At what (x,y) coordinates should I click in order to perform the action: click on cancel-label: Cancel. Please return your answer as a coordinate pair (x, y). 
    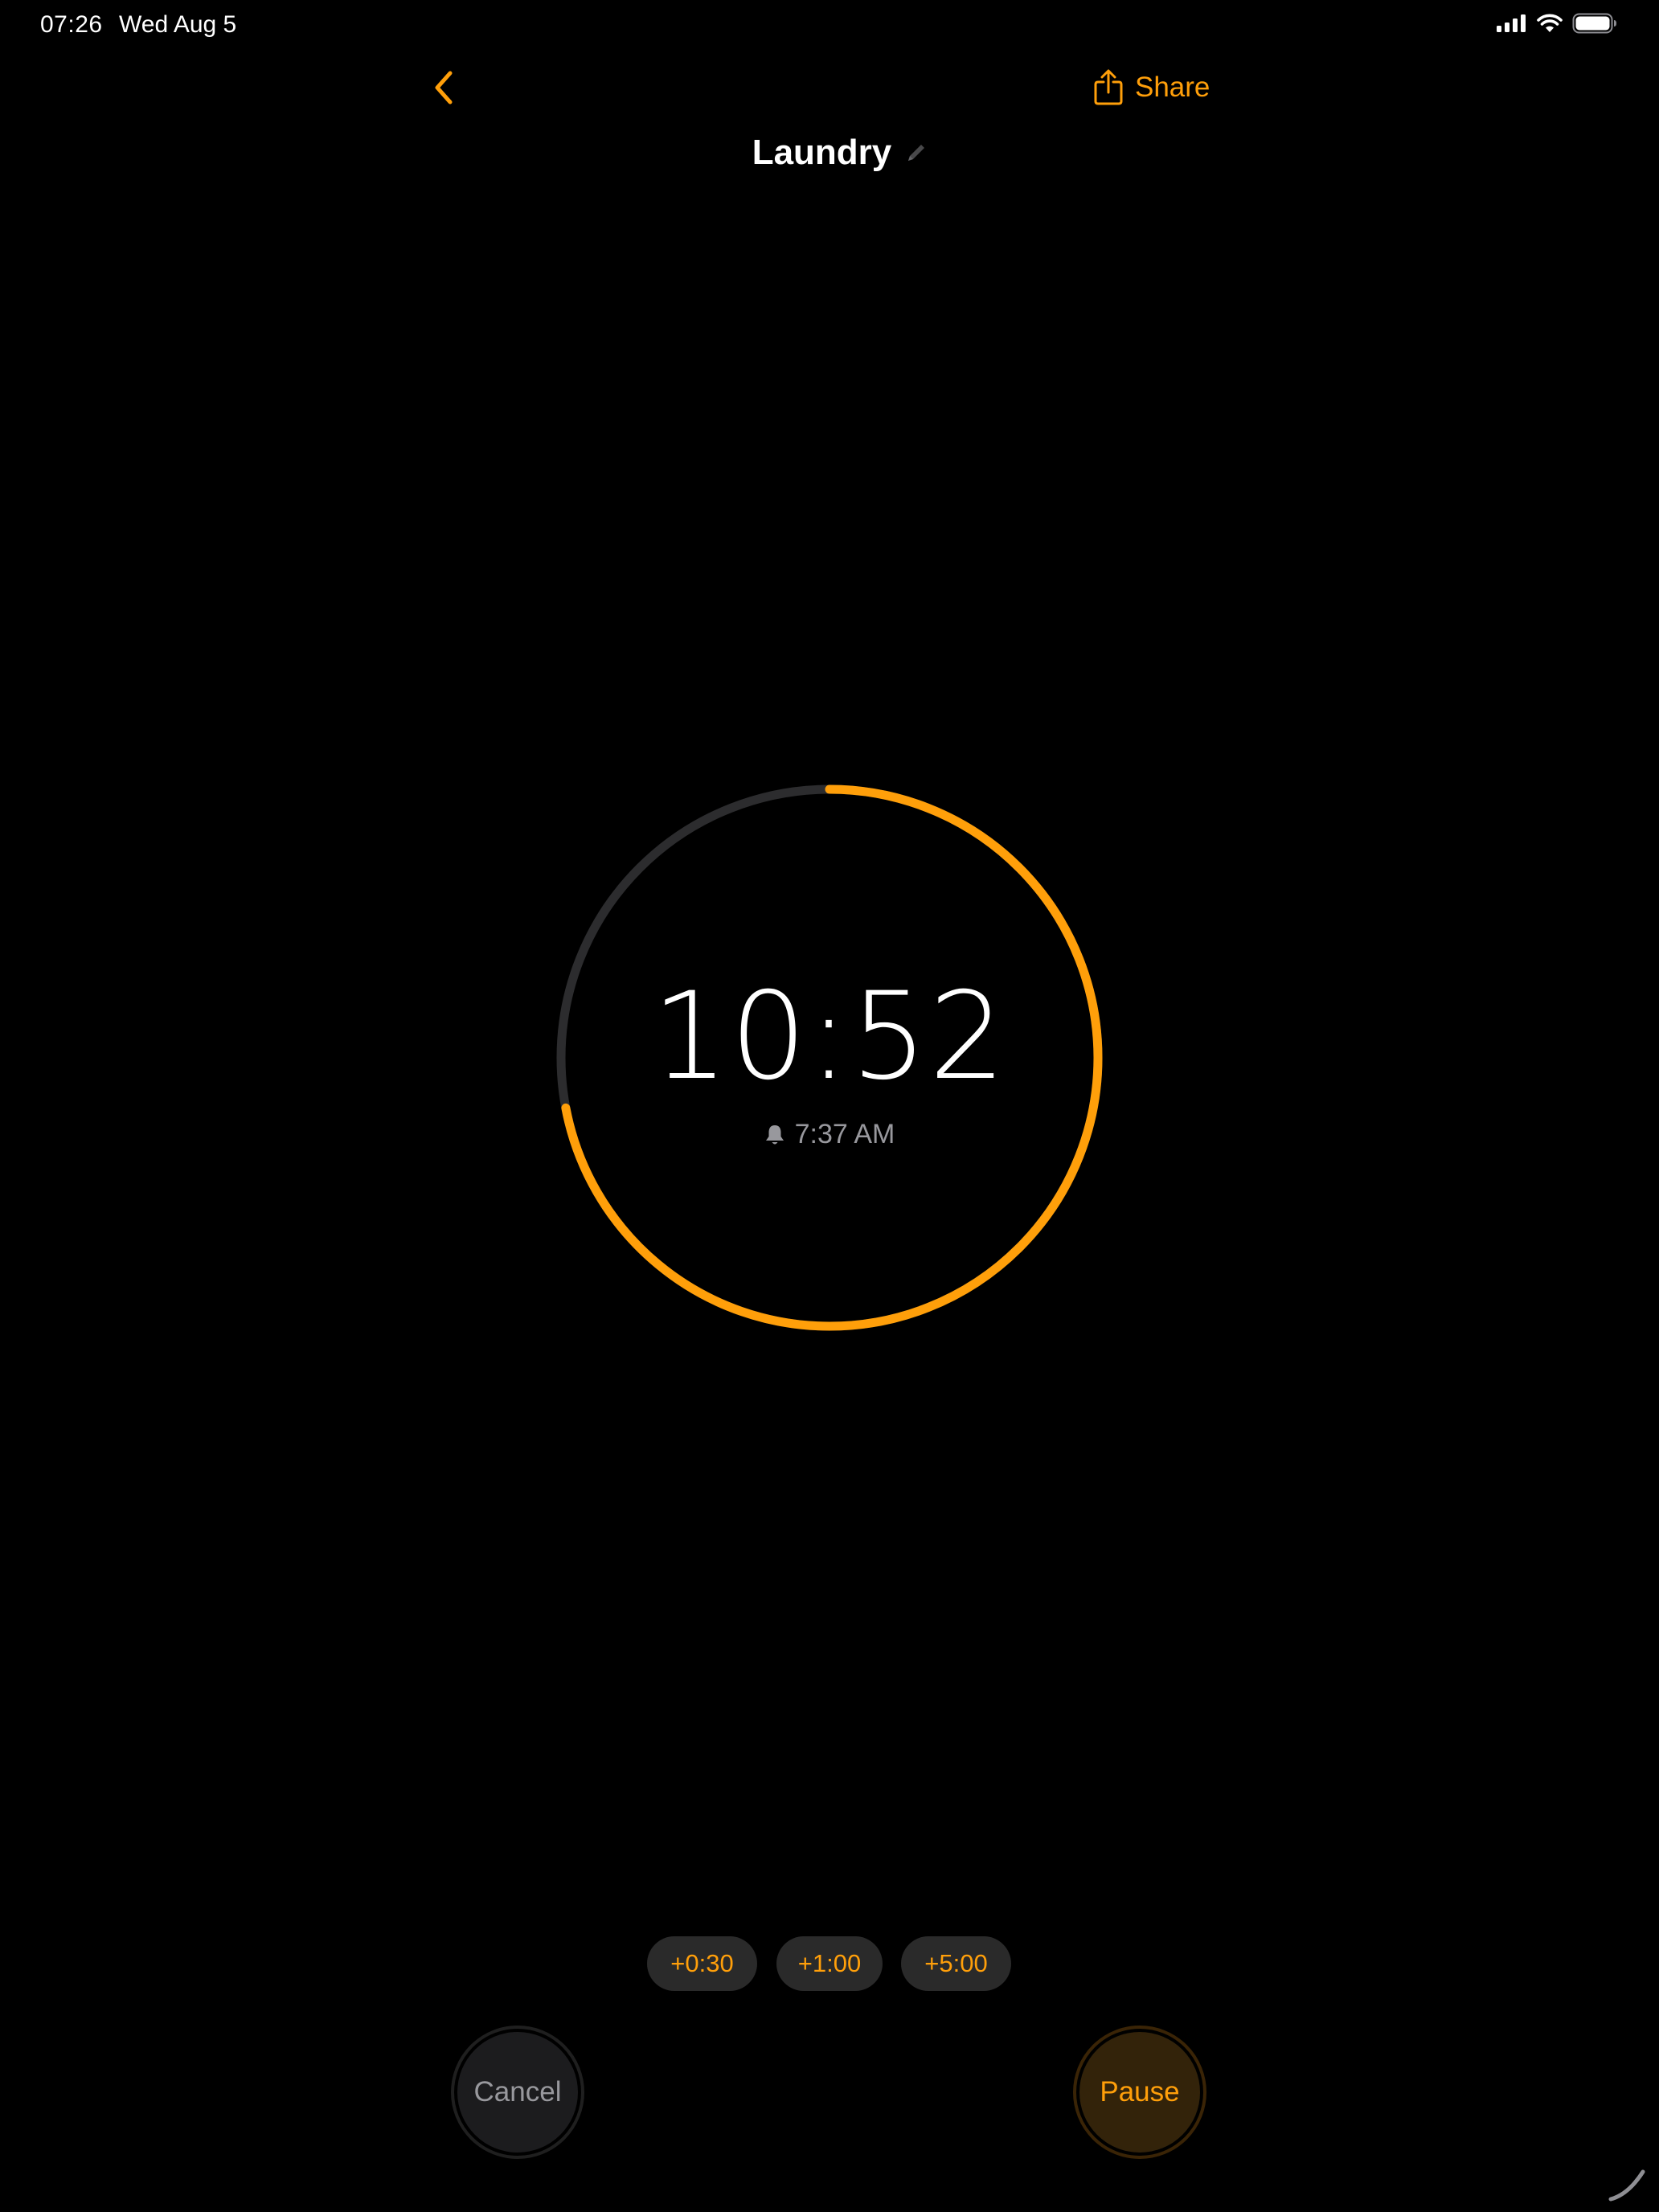
    Looking at the image, I should click on (517, 2092).